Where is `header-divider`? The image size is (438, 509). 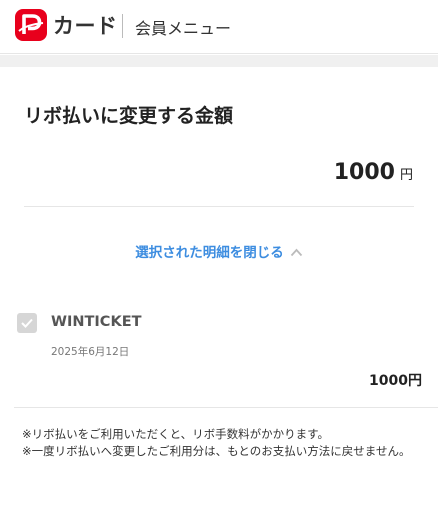 header-divider is located at coordinates (122, 26).